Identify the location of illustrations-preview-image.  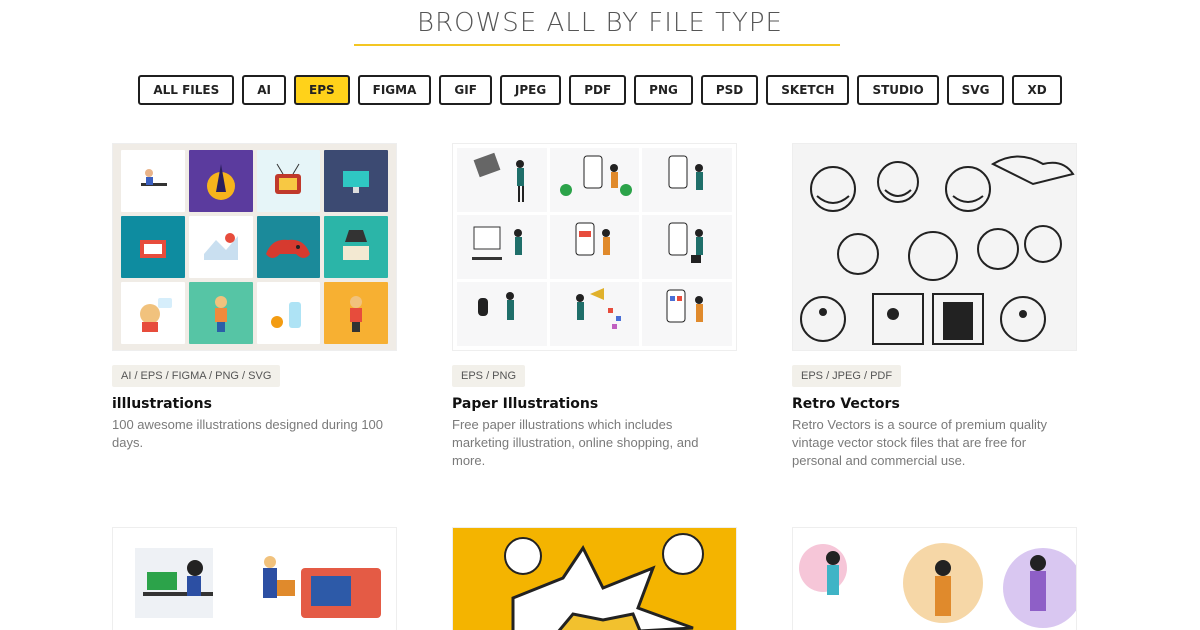
(254, 247).